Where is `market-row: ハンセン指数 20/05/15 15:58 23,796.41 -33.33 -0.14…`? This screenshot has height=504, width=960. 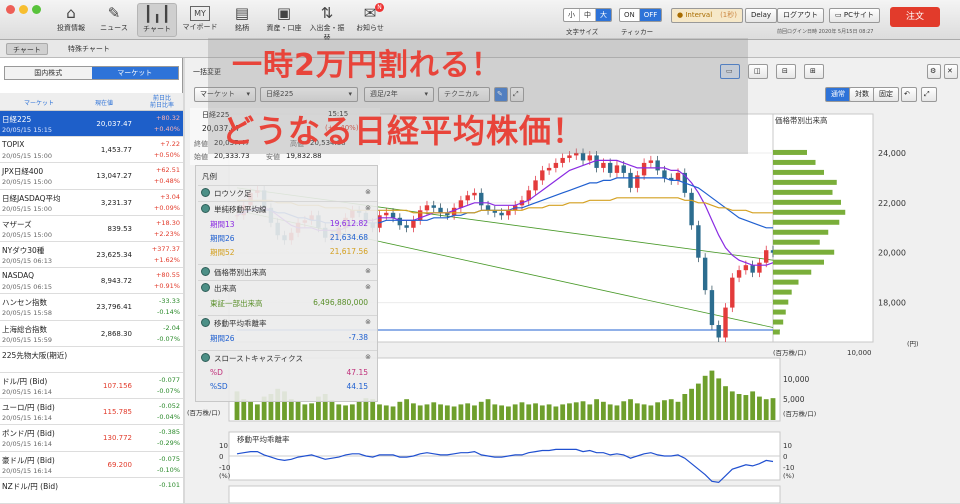 market-row: ハンセン指数 20/05/15 15:58 23,796.41 -33.33 -0.14… is located at coordinates (91, 307).